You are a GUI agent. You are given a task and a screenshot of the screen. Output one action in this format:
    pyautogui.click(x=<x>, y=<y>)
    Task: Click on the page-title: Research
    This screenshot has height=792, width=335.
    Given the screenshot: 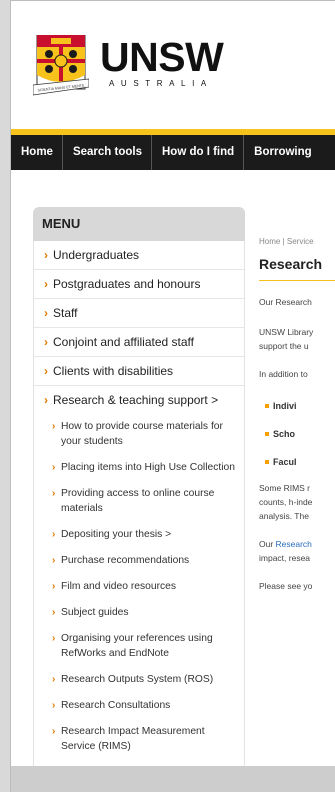 What is the action you would take?
    pyautogui.click(x=291, y=264)
    